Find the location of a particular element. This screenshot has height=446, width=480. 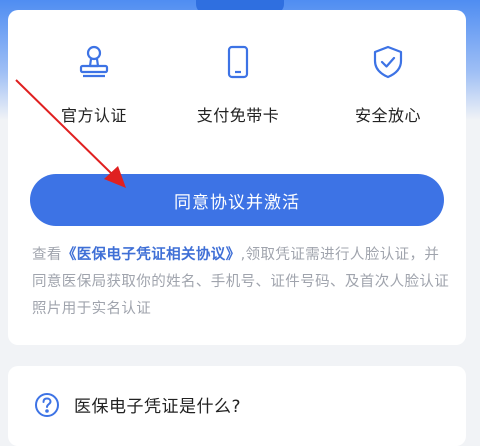

notice-prefix: 查看 is located at coordinates (47, 255).